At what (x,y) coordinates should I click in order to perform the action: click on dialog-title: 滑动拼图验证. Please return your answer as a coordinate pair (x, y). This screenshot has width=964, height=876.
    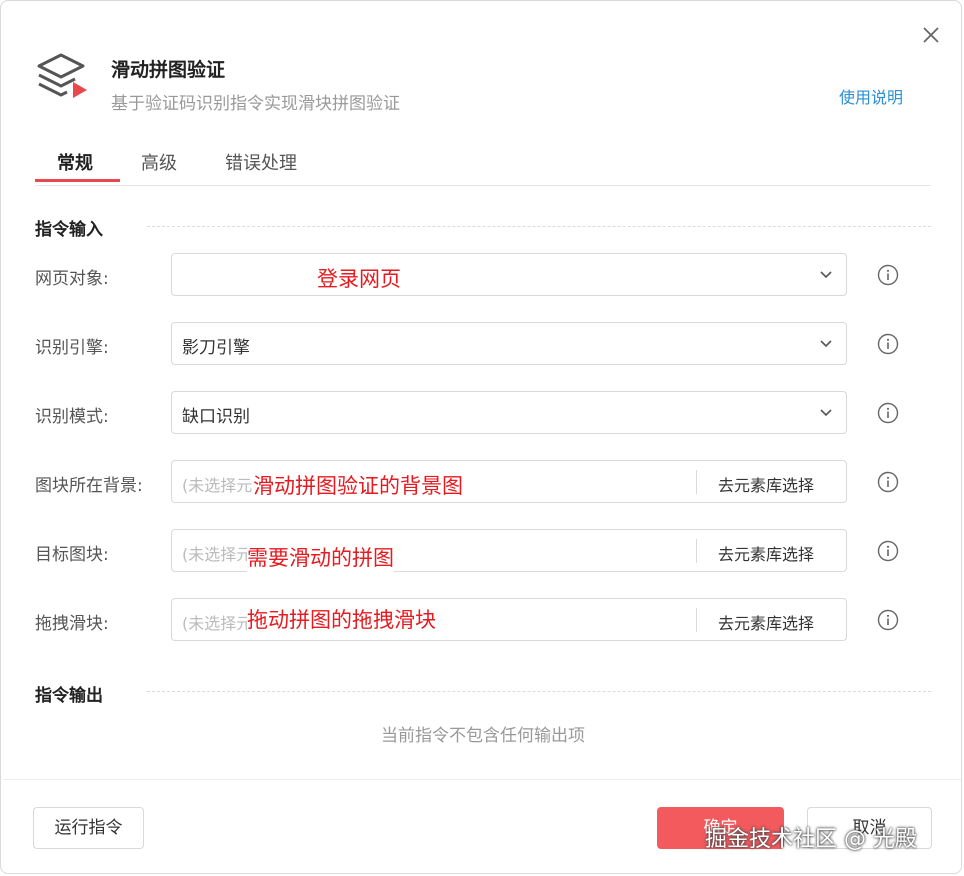
    Looking at the image, I should click on (168, 70).